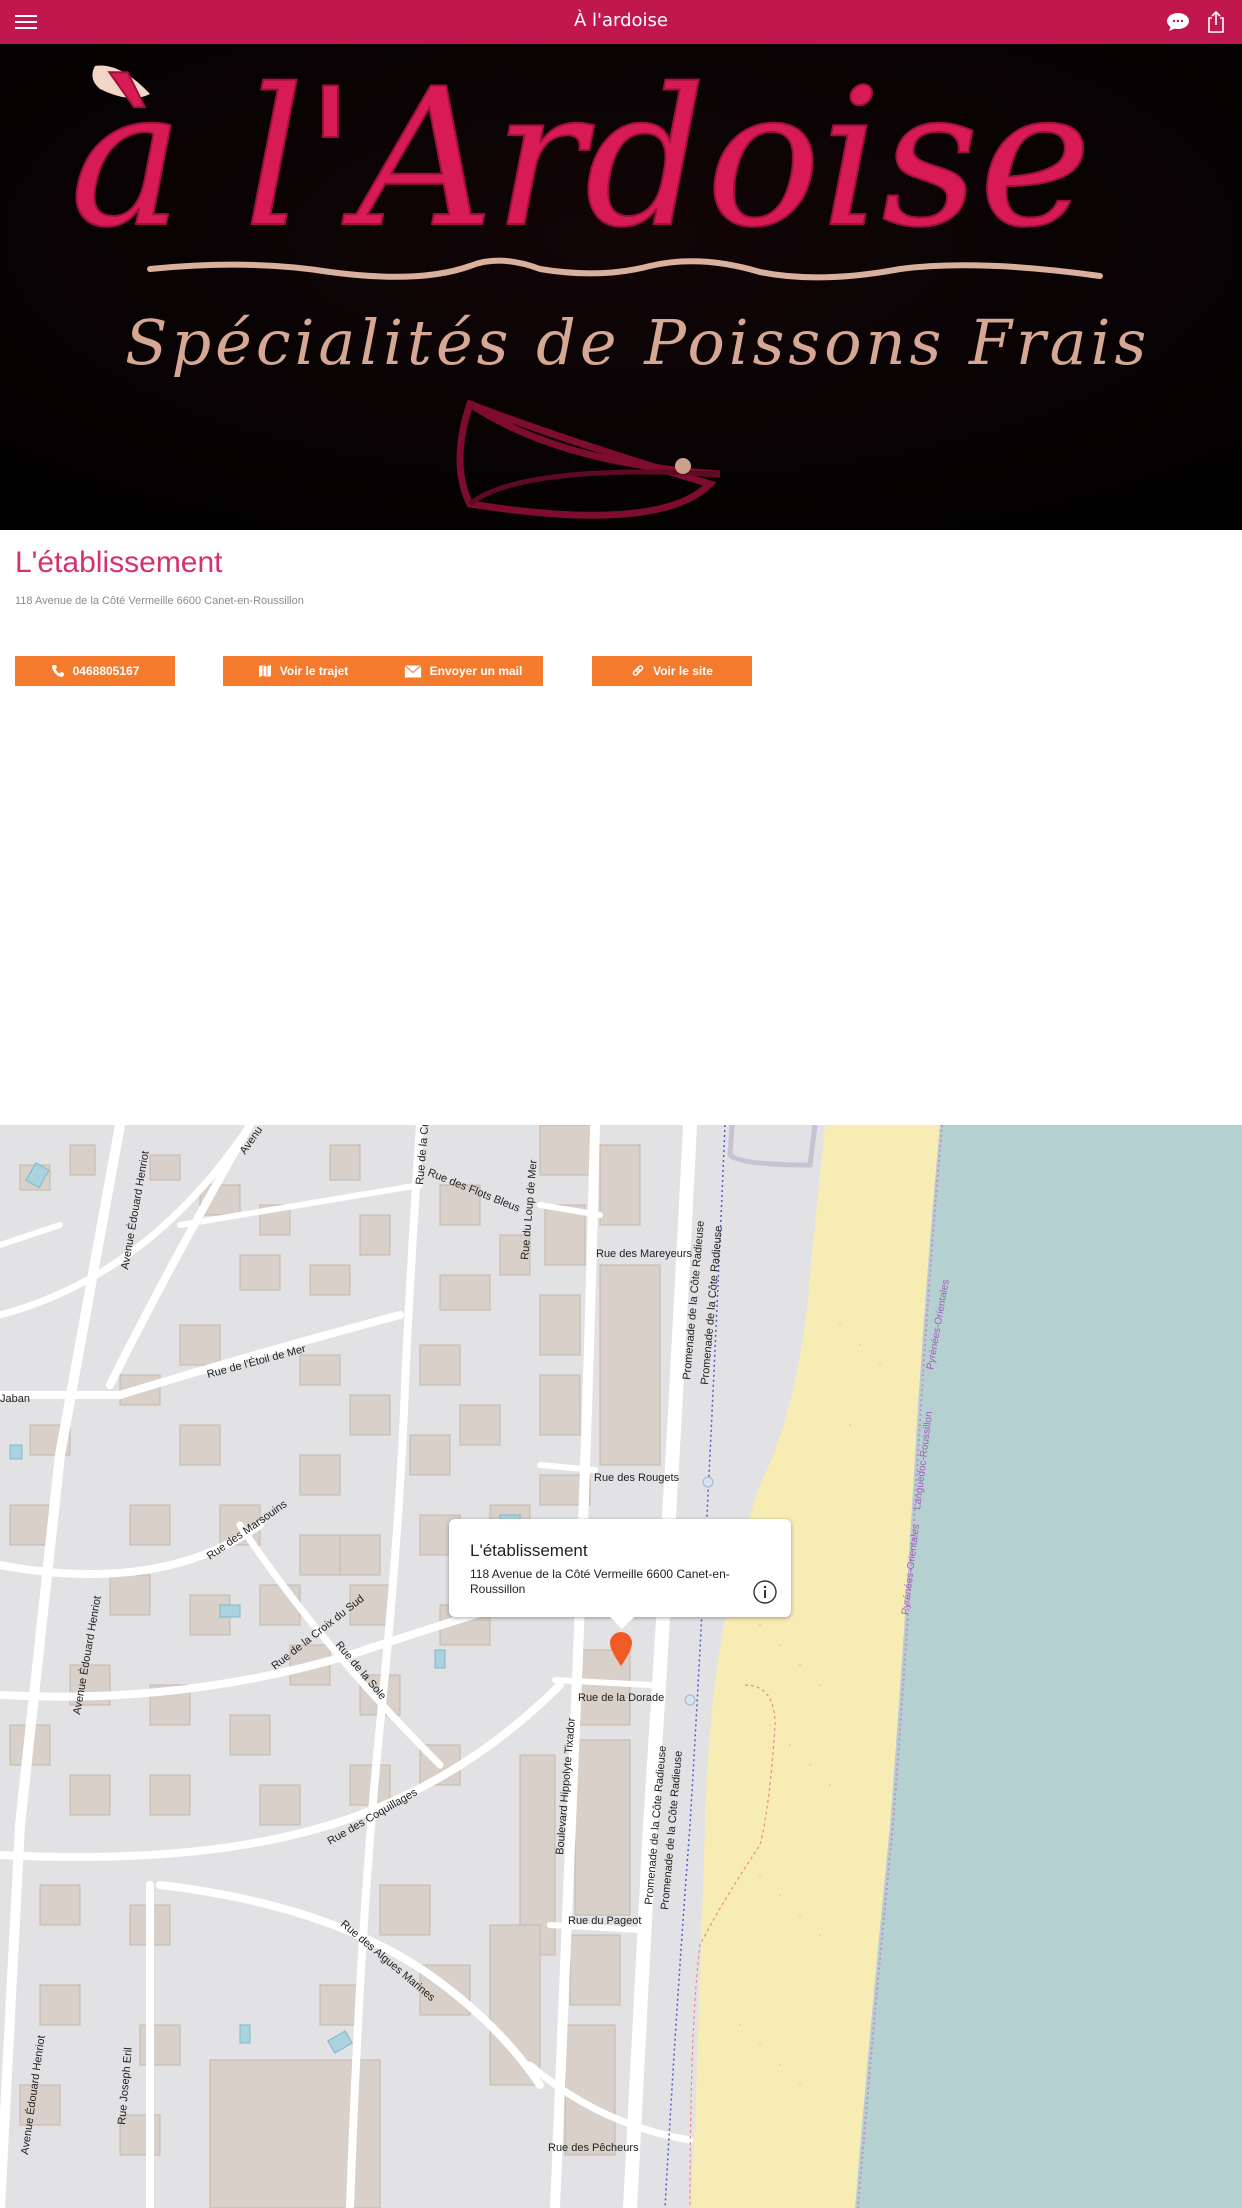 The width and height of the screenshot is (1242, 2208). What do you see at coordinates (644, 1254) in the screenshot?
I see `street-label: Rue des Mareyeurs` at bounding box center [644, 1254].